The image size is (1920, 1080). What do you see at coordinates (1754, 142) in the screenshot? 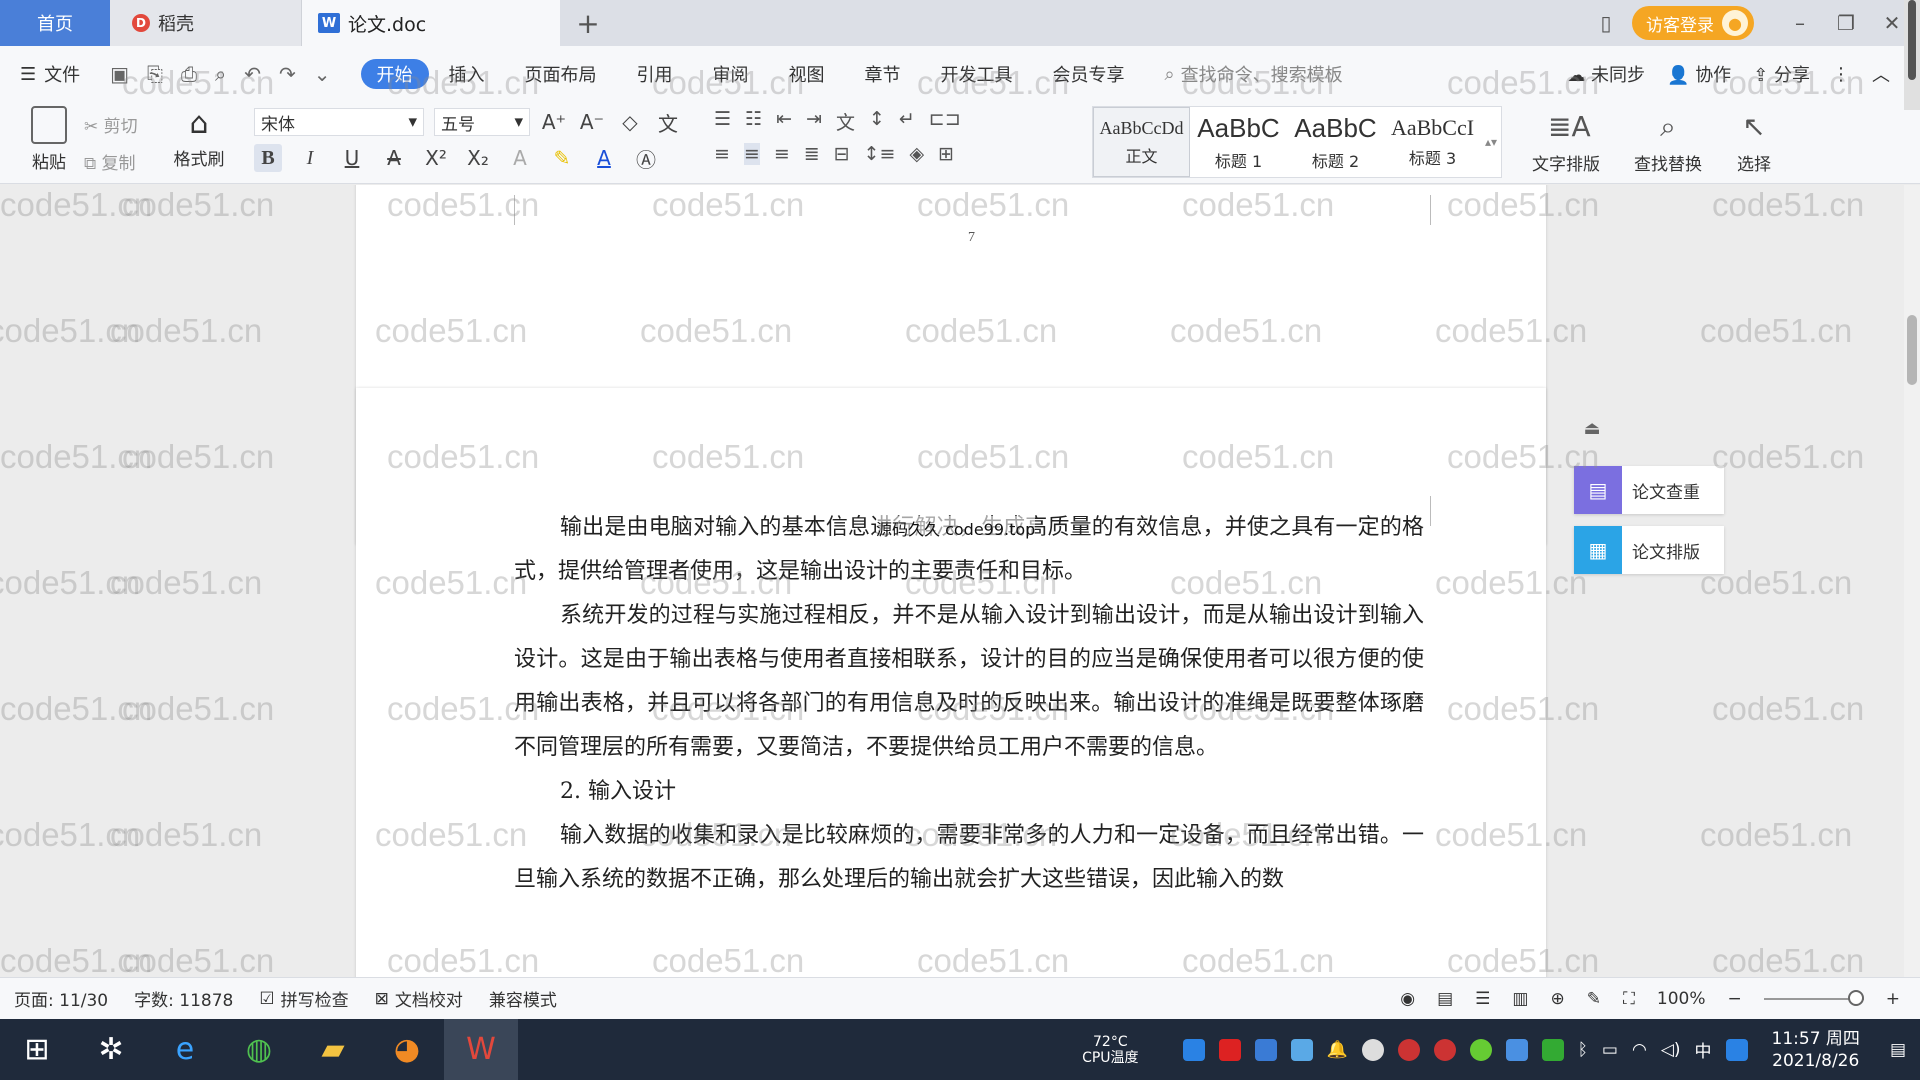
I see `select-button: ↖ 选择` at bounding box center [1754, 142].